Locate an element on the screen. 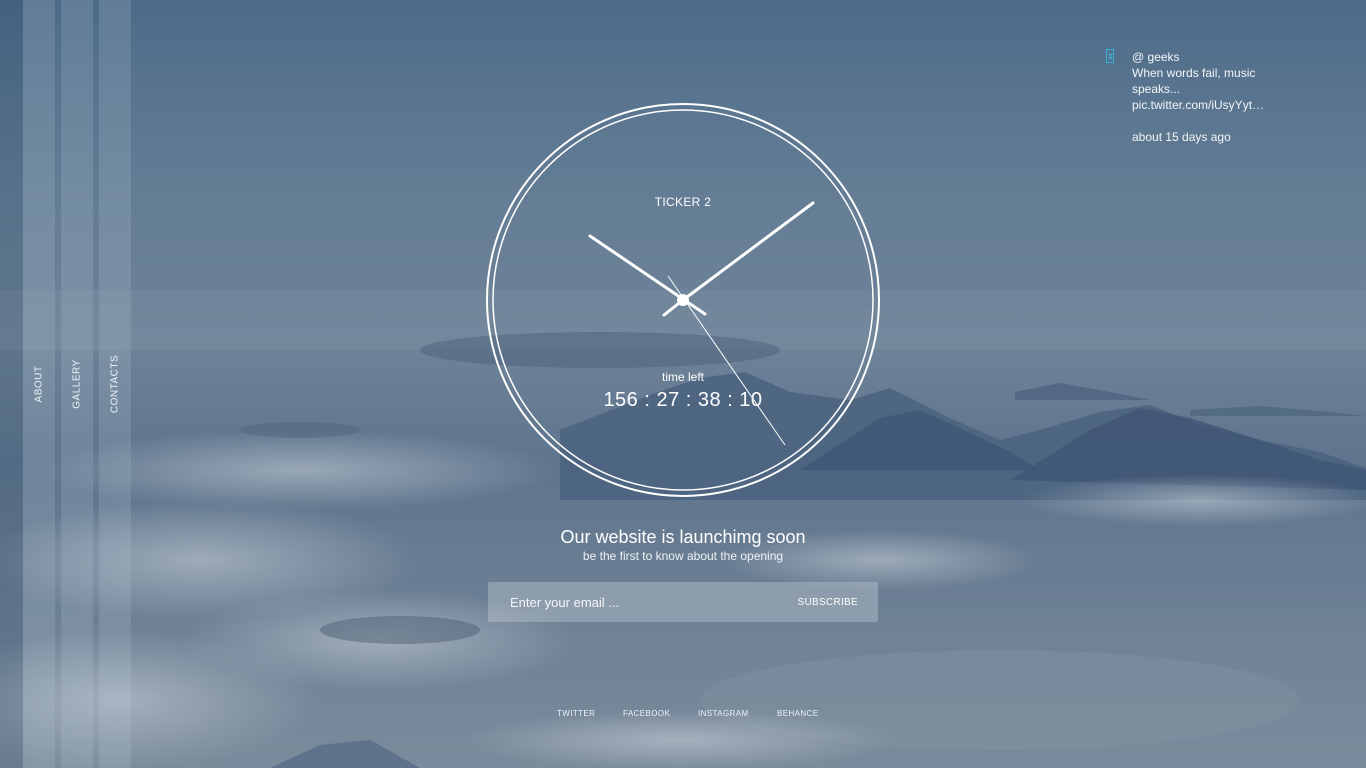  subscribe-form: SUBSCRIBE is located at coordinates (683, 602).